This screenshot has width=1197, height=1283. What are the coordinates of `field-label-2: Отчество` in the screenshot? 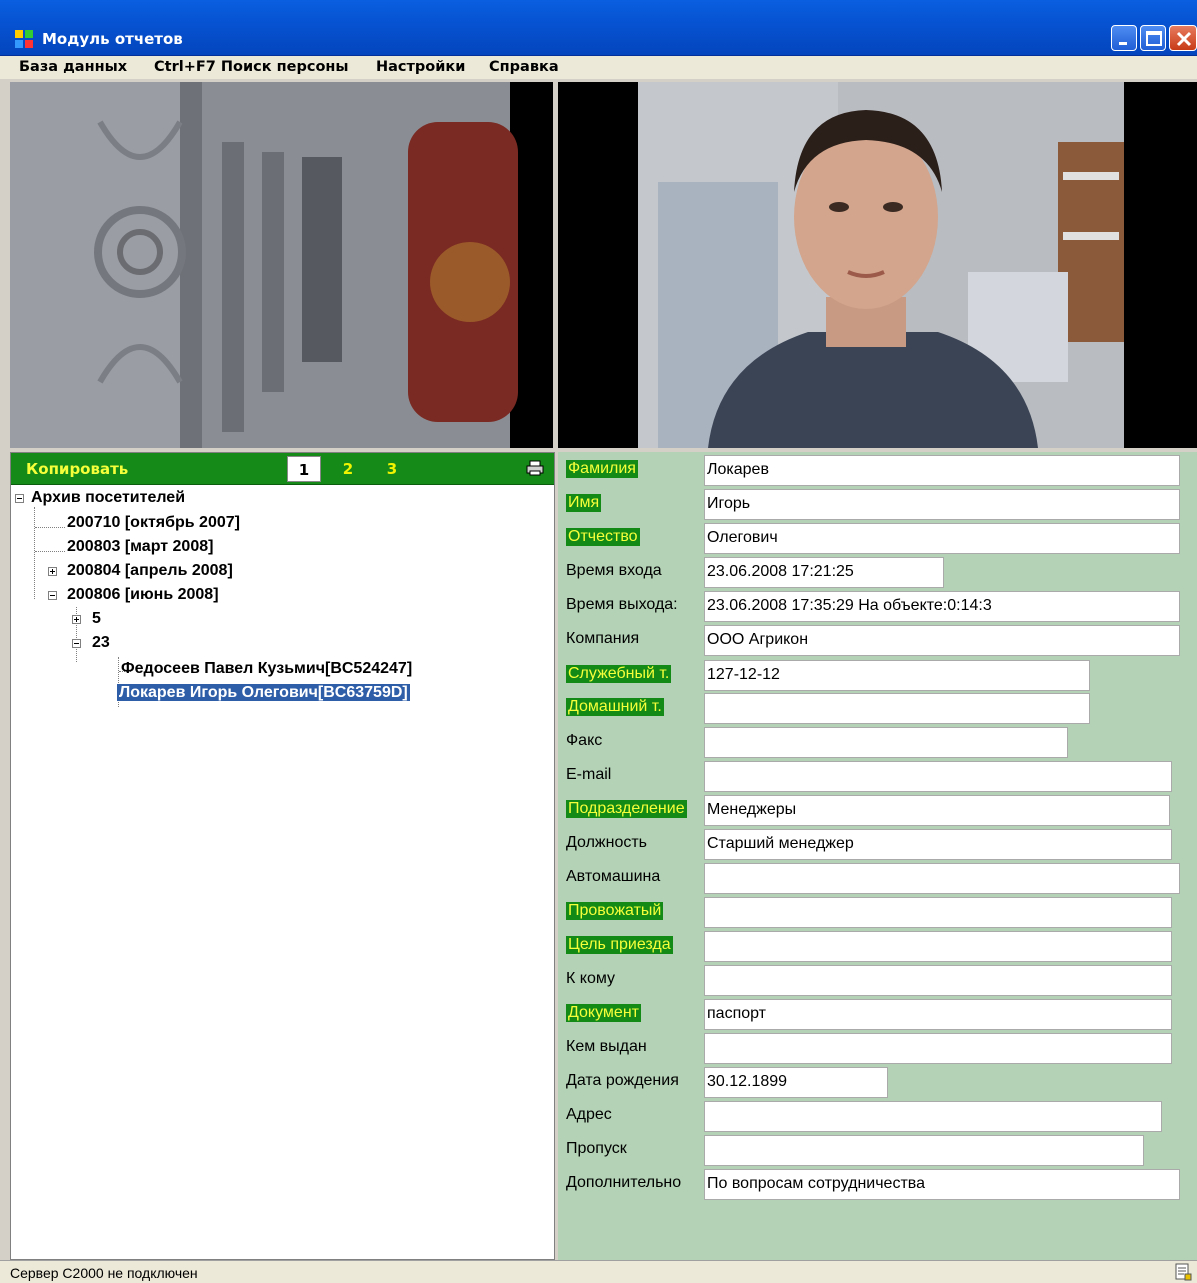 It's located at (603, 537).